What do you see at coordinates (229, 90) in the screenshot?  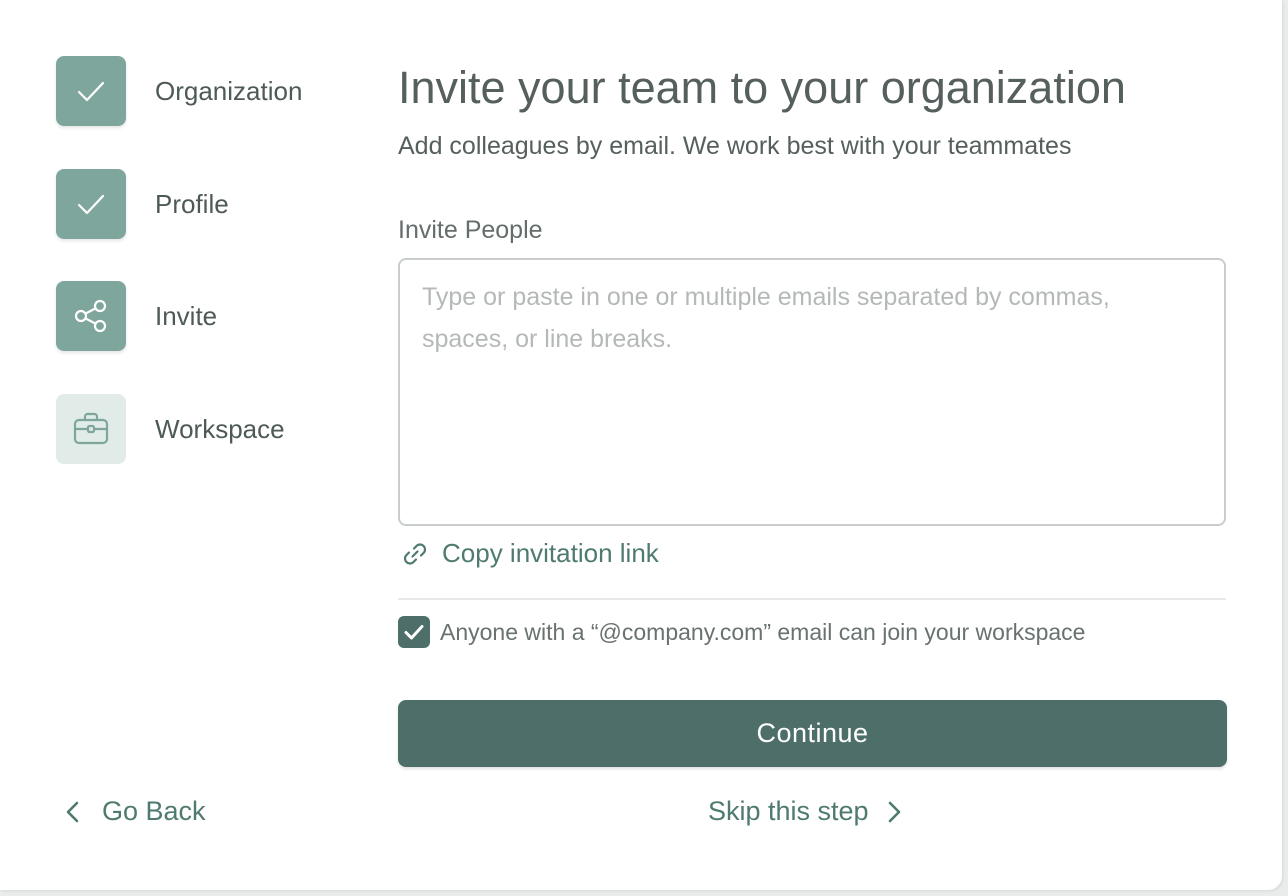 I see `step-organization-label: Organization` at bounding box center [229, 90].